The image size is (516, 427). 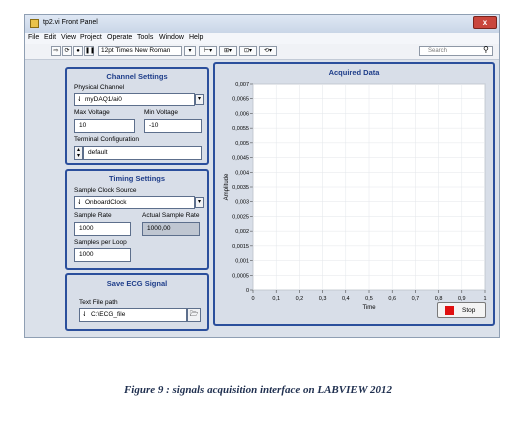 What do you see at coordinates (34, 23) in the screenshot?
I see `vi-icon` at bounding box center [34, 23].